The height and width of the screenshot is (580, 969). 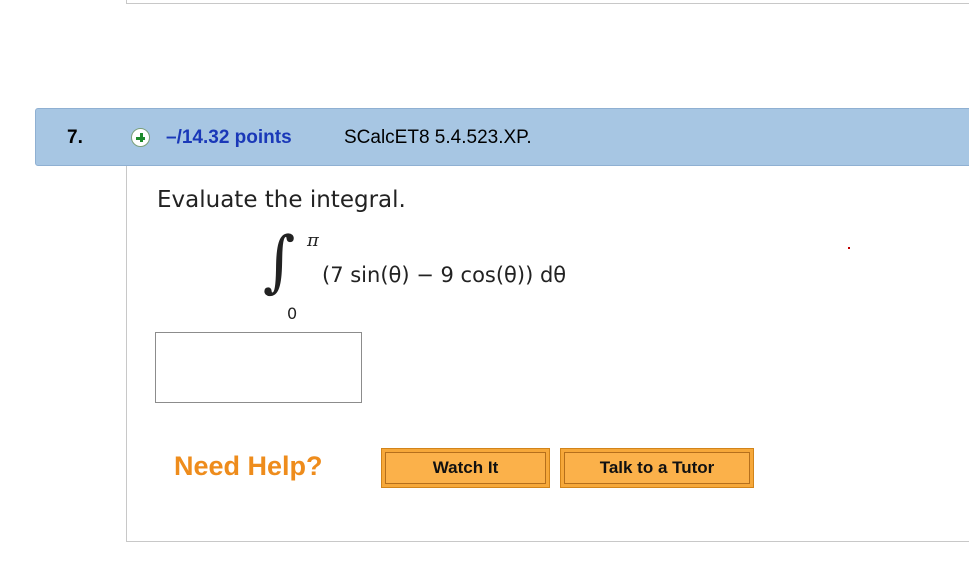 I want to click on talk-to-tutor-label: Talk to a Tutor, so click(x=657, y=468).